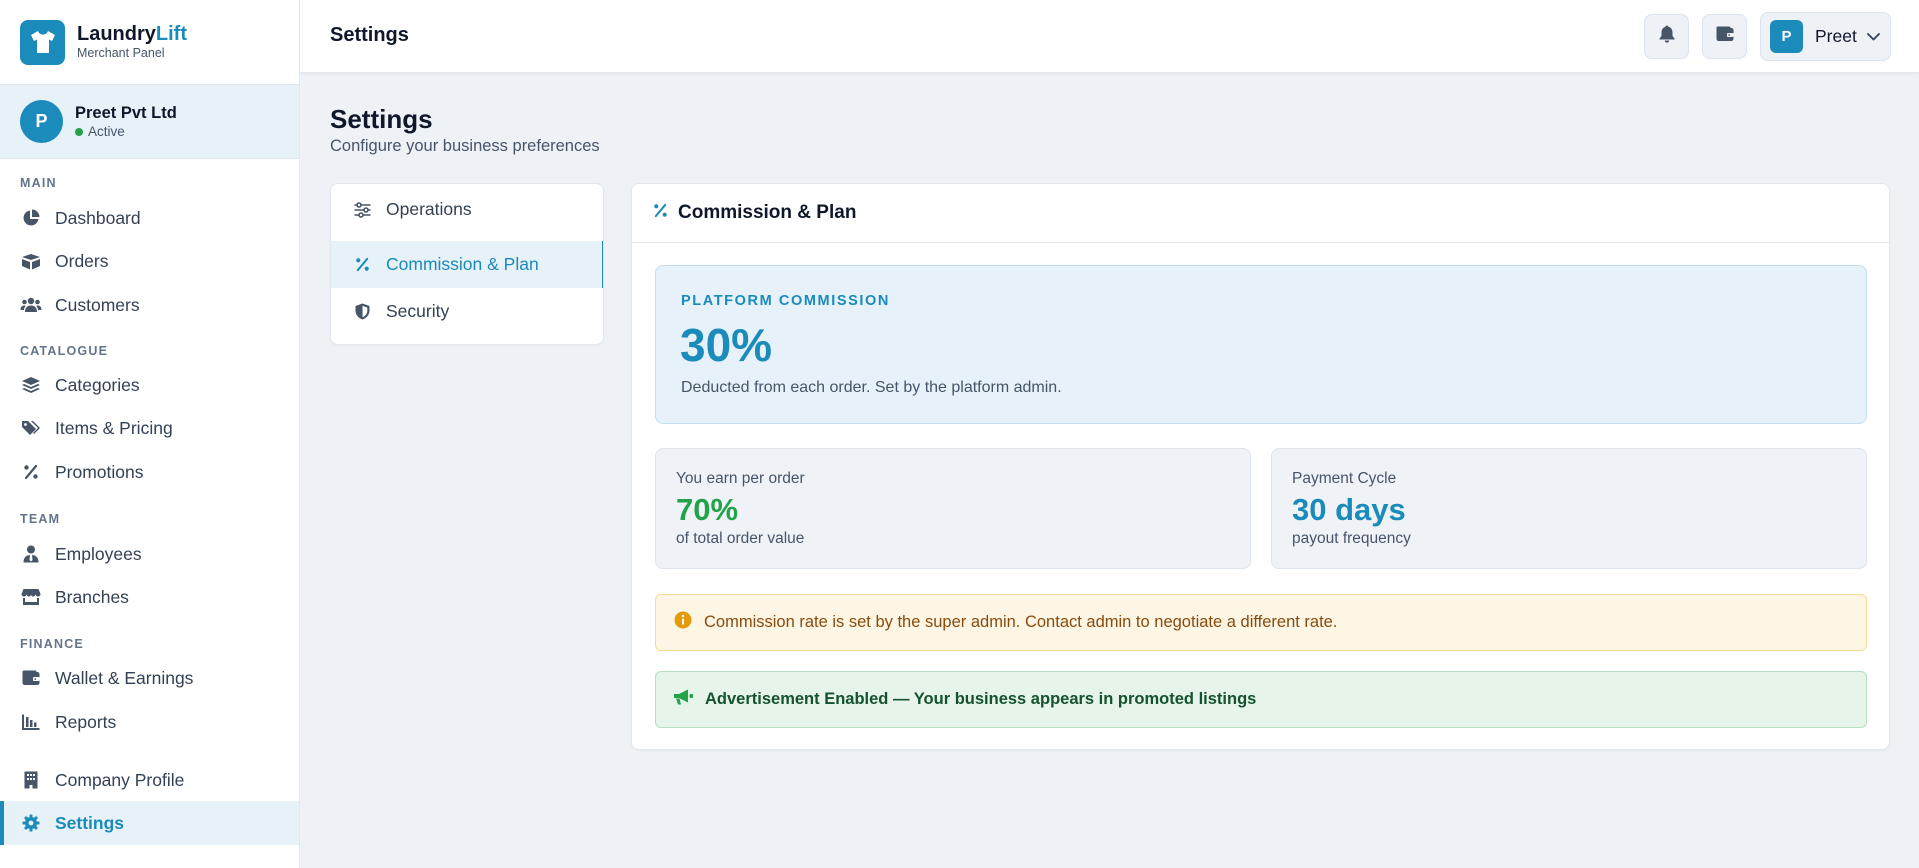 Image resolution: width=1919 pixels, height=868 pixels. I want to click on sidebar-item-wallet: Wallet & Earnings, so click(149, 678).